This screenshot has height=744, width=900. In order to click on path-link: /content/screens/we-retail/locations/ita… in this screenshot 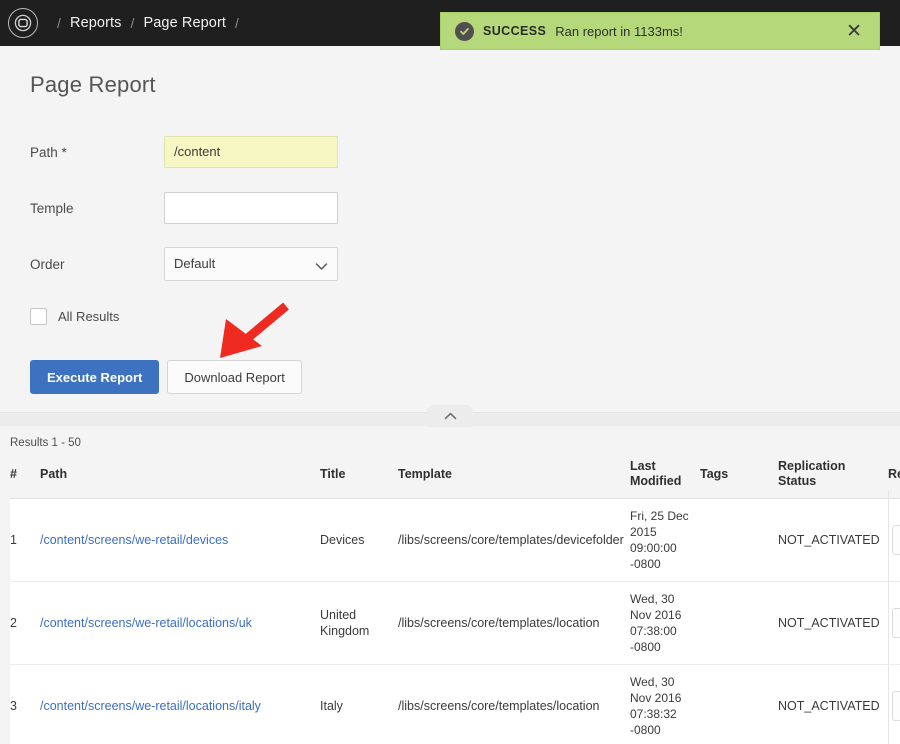, I will do `click(150, 706)`.